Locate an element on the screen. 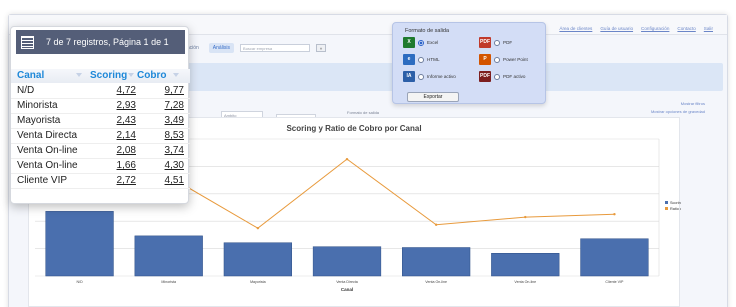 The width and height of the screenshot is (736, 307). cell-cobro: 4,30 is located at coordinates (174, 165).